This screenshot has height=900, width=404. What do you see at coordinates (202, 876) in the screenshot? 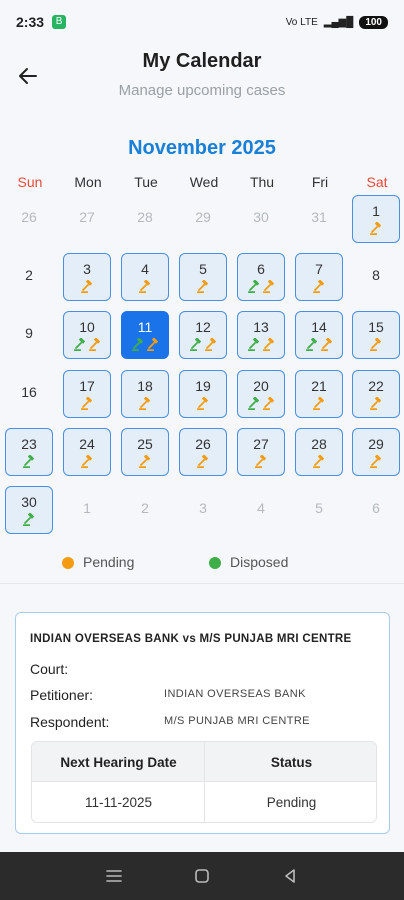
I see `home-button` at bounding box center [202, 876].